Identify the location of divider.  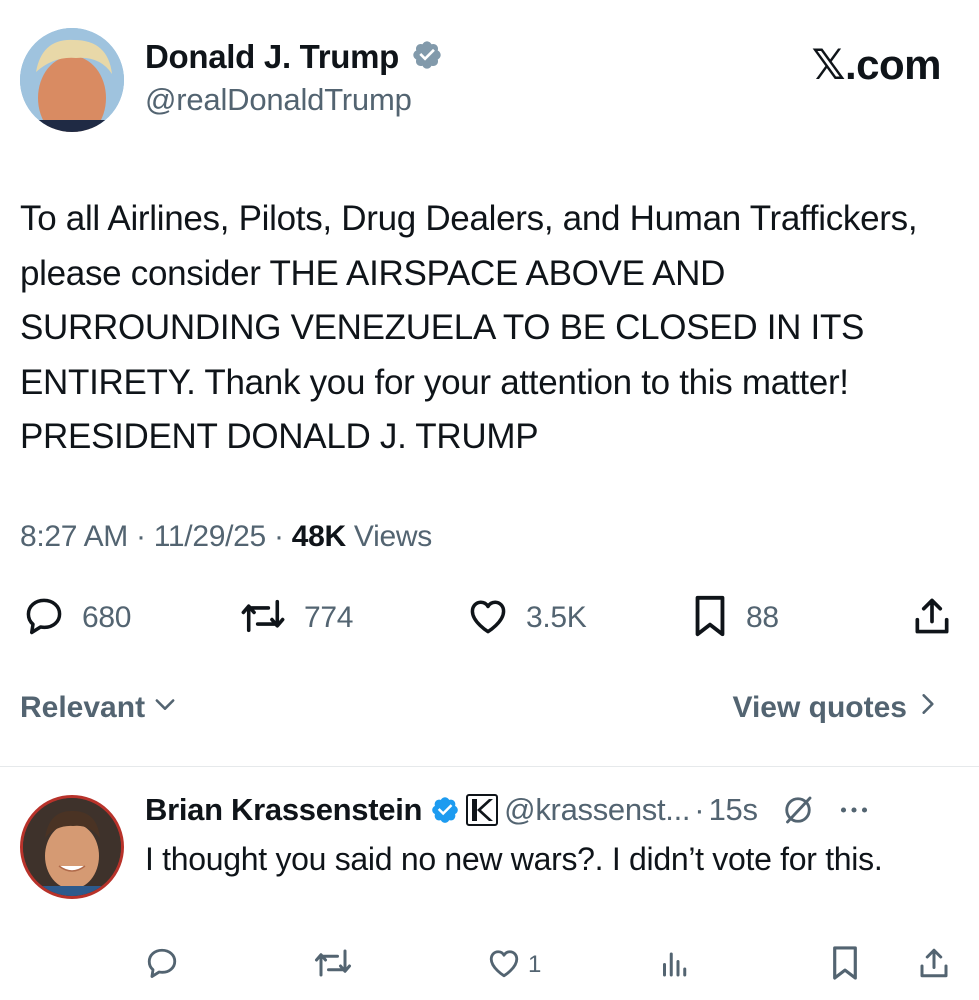
(489, 766).